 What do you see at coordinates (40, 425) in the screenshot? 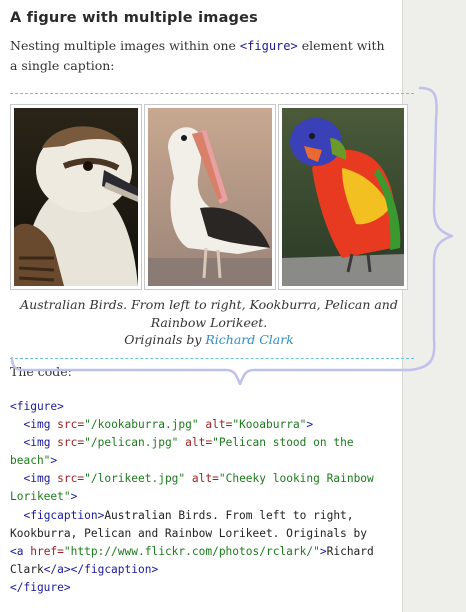
I see `code-img1-open: <img` at bounding box center [40, 425].